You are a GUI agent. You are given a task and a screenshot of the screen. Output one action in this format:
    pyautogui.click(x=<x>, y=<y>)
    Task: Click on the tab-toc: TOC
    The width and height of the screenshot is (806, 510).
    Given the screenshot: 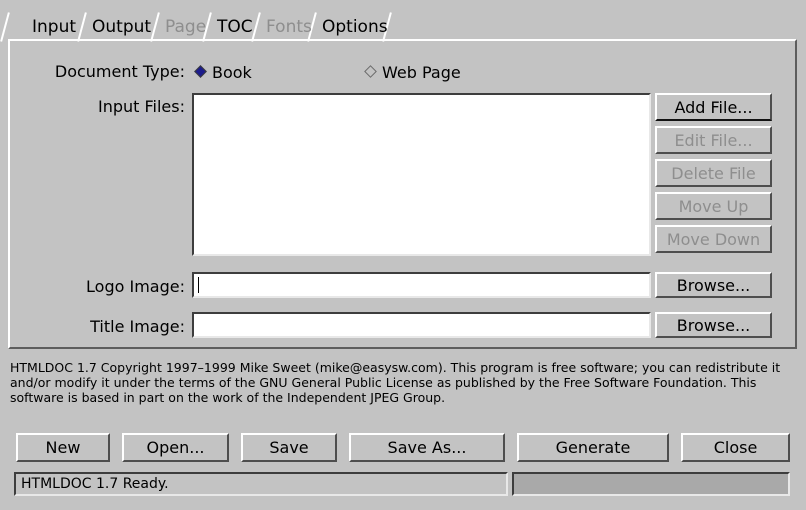 What is the action you would take?
    pyautogui.click(x=235, y=27)
    